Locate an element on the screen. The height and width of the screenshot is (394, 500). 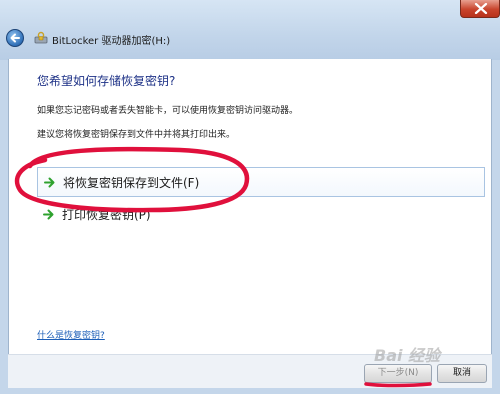
close-button is located at coordinates (480, 9).